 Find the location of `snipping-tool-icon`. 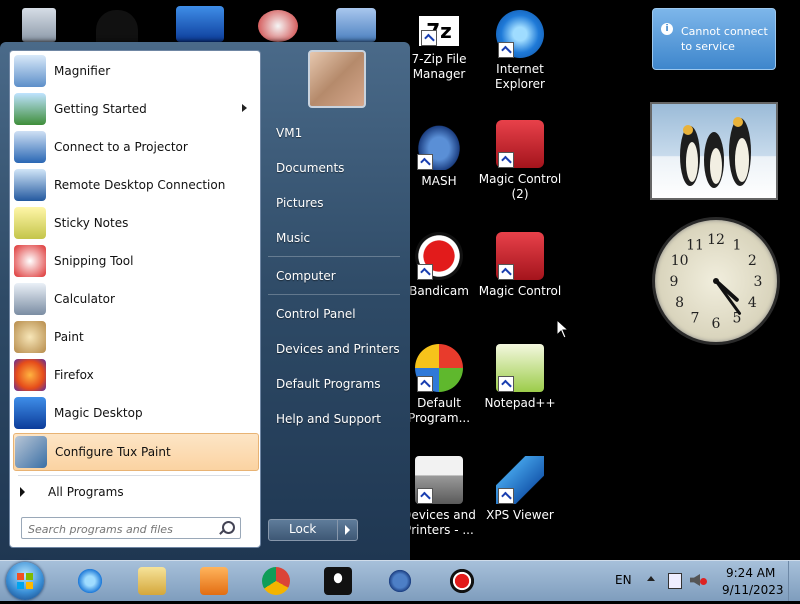

snipping-tool-icon is located at coordinates (278, 26).